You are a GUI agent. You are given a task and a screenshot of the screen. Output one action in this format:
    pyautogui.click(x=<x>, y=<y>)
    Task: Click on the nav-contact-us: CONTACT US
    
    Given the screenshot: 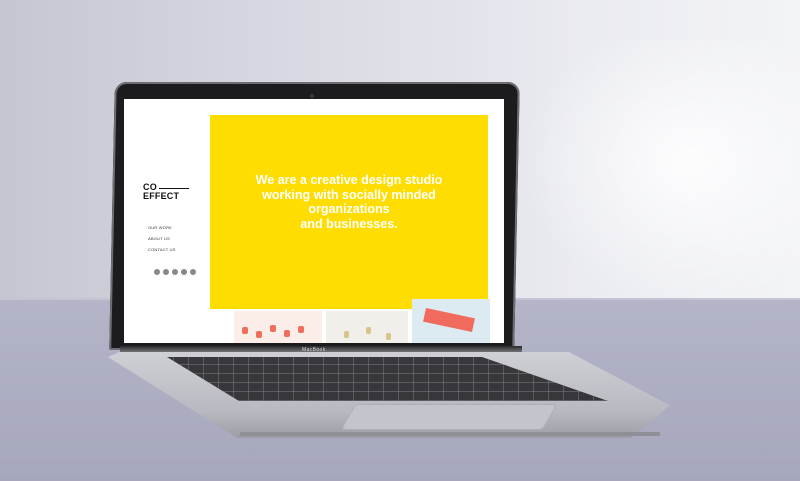 What is the action you would take?
    pyautogui.click(x=162, y=249)
    